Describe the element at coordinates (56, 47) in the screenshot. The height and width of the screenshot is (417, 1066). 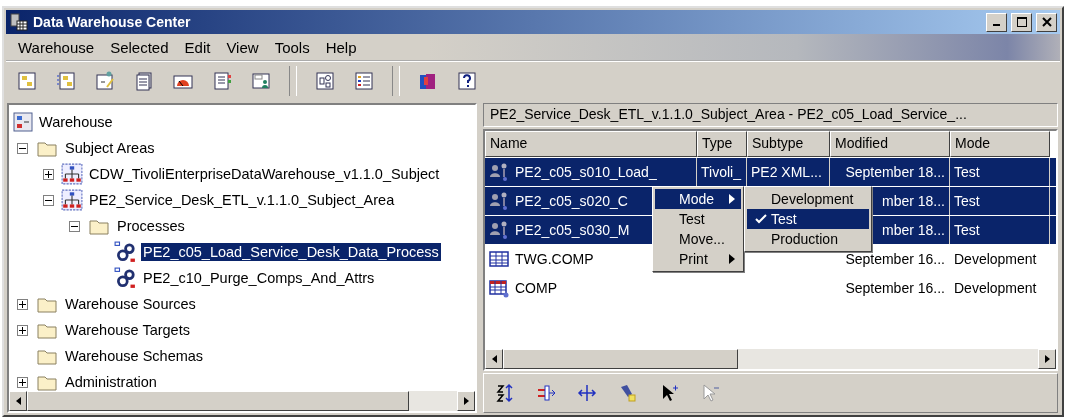
I see `menu-item: Warehouse` at that location.